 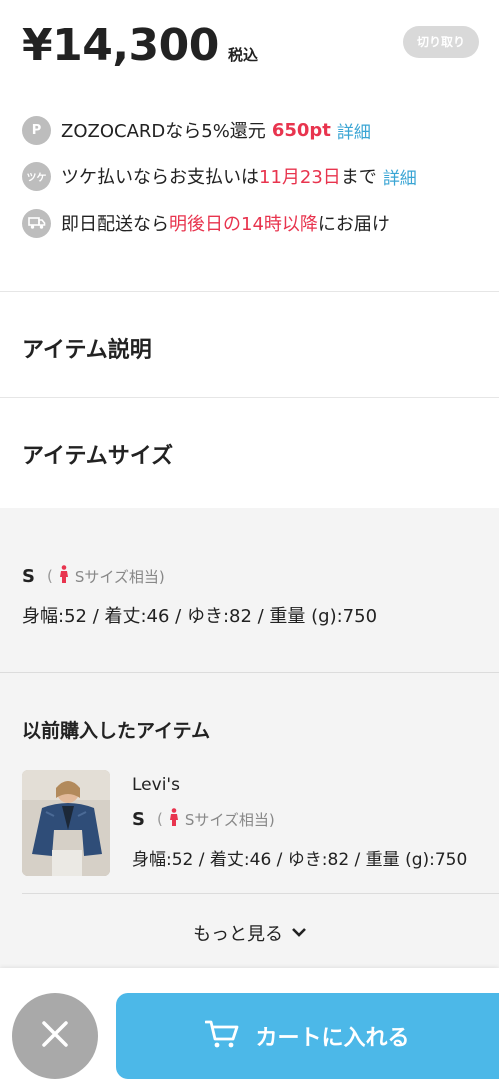 What do you see at coordinates (301, 130) in the screenshot?
I see `points-value: 650pt` at bounding box center [301, 130].